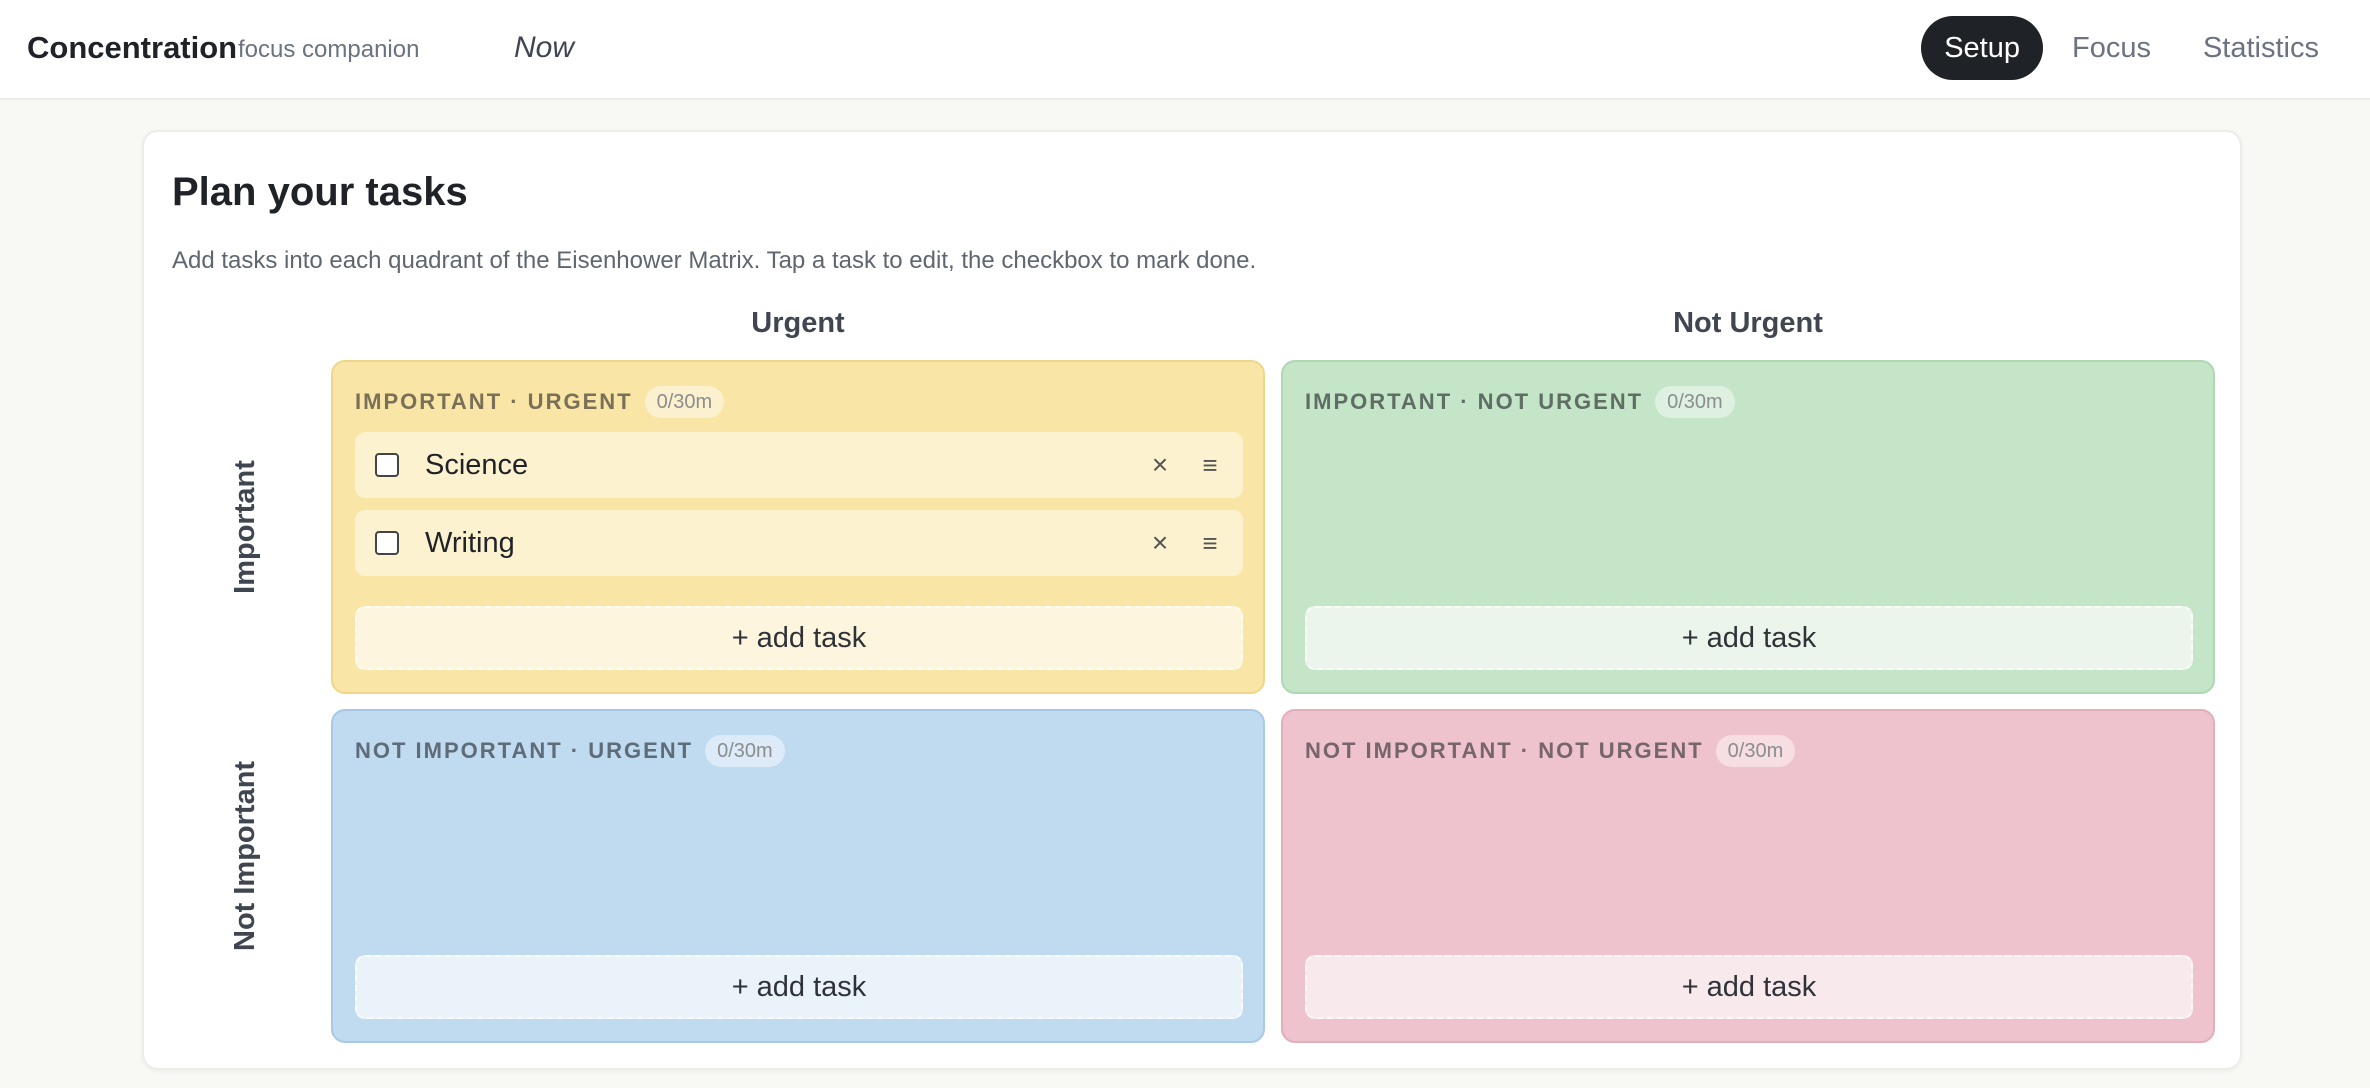 This screenshot has width=2370, height=1088. What do you see at coordinates (785, 465) in the screenshot?
I see `task-label: Science` at bounding box center [785, 465].